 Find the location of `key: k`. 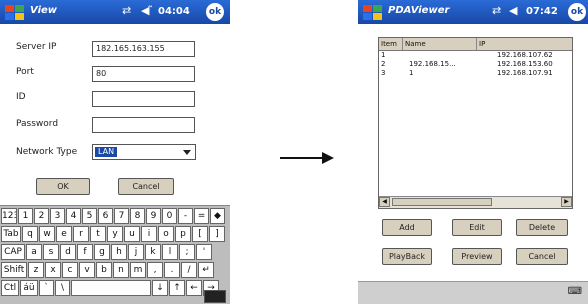

key: k is located at coordinates (153, 252).